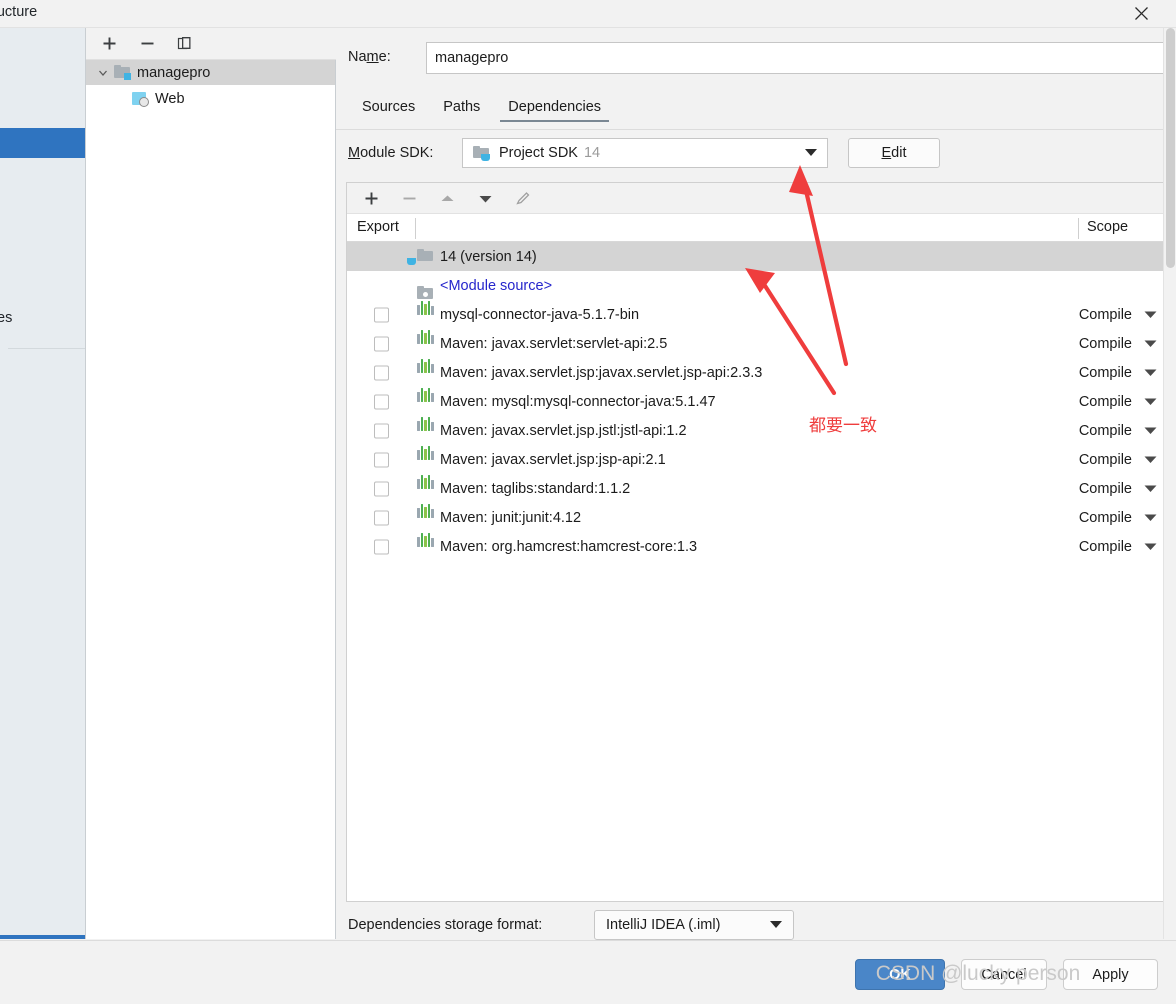 This screenshot has height=1004, width=1176. What do you see at coordinates (588, 14) in the screenshot?
I see `window-titlebar: tructure` at bounding box center [588, 14].